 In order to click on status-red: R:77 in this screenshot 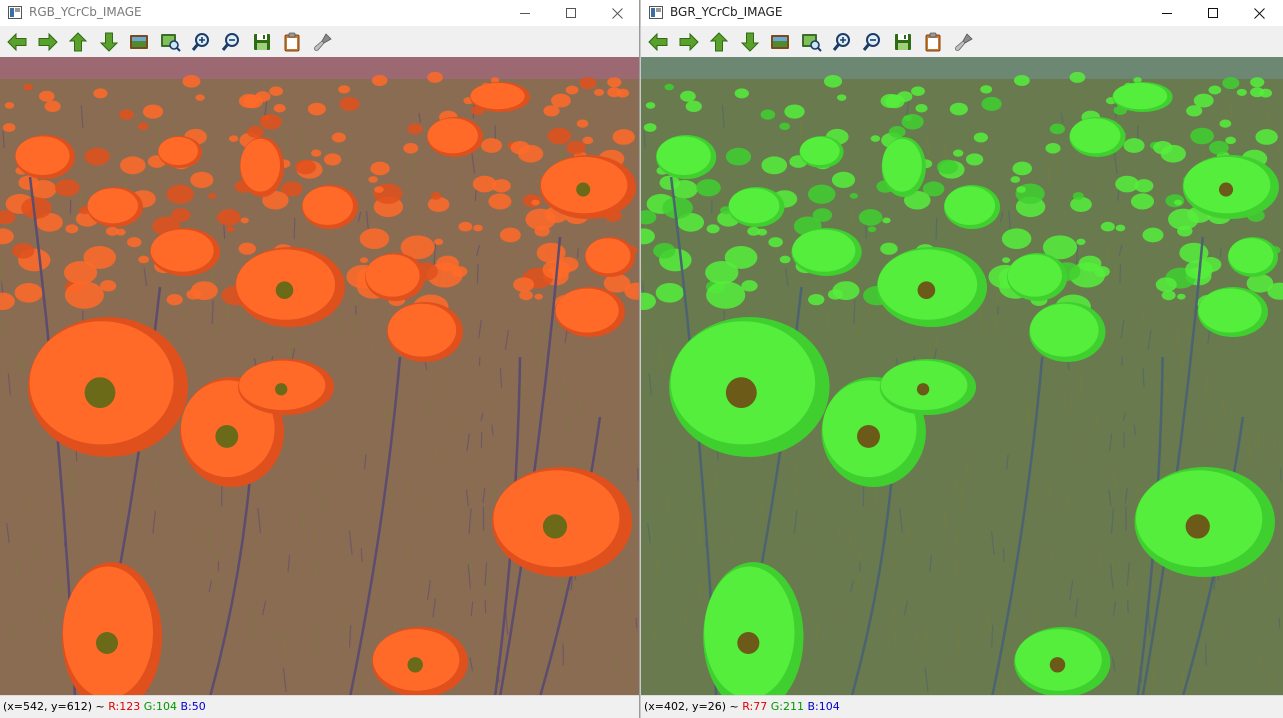, I will do `click(755, 706)`.